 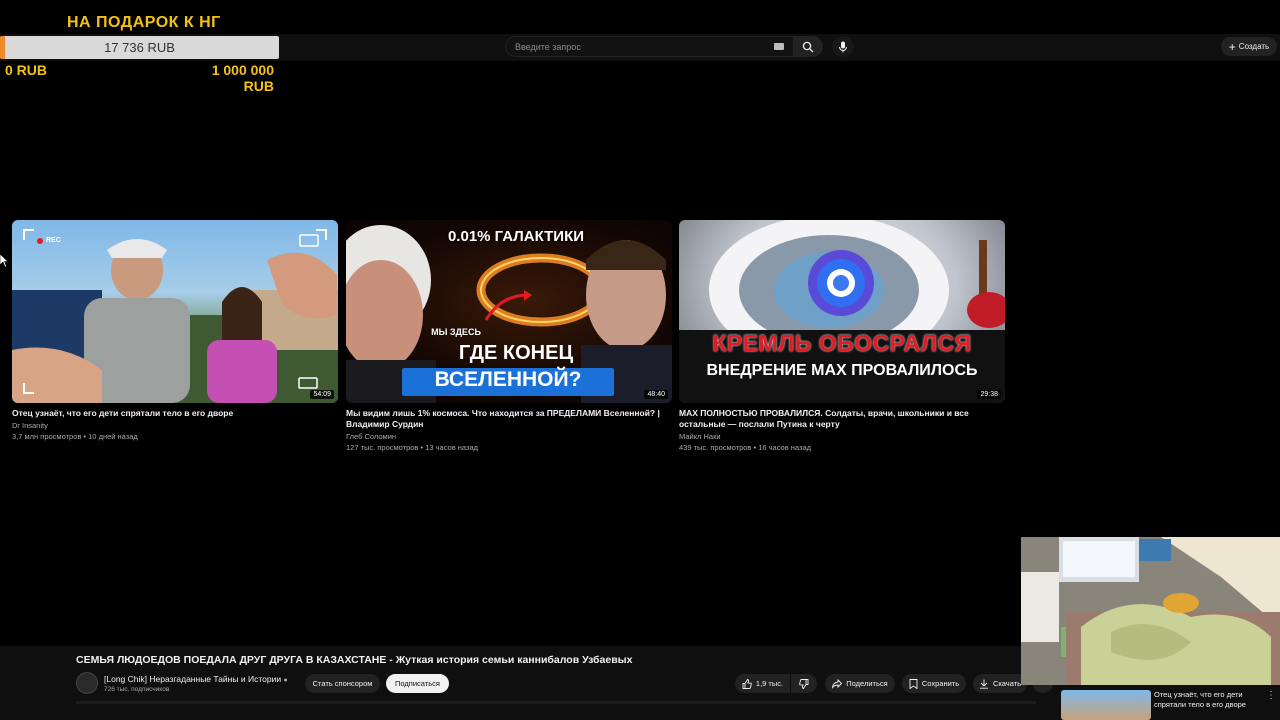 I want to click on donation-progress-bar: 17 736 RUB, so click(x=139, y=47).